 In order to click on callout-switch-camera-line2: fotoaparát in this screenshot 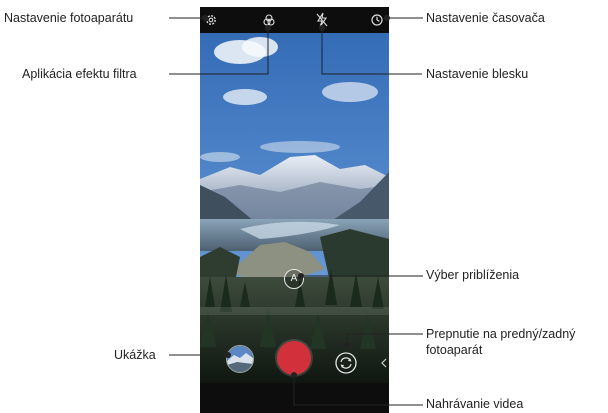, I will do `click(454, 350)`.